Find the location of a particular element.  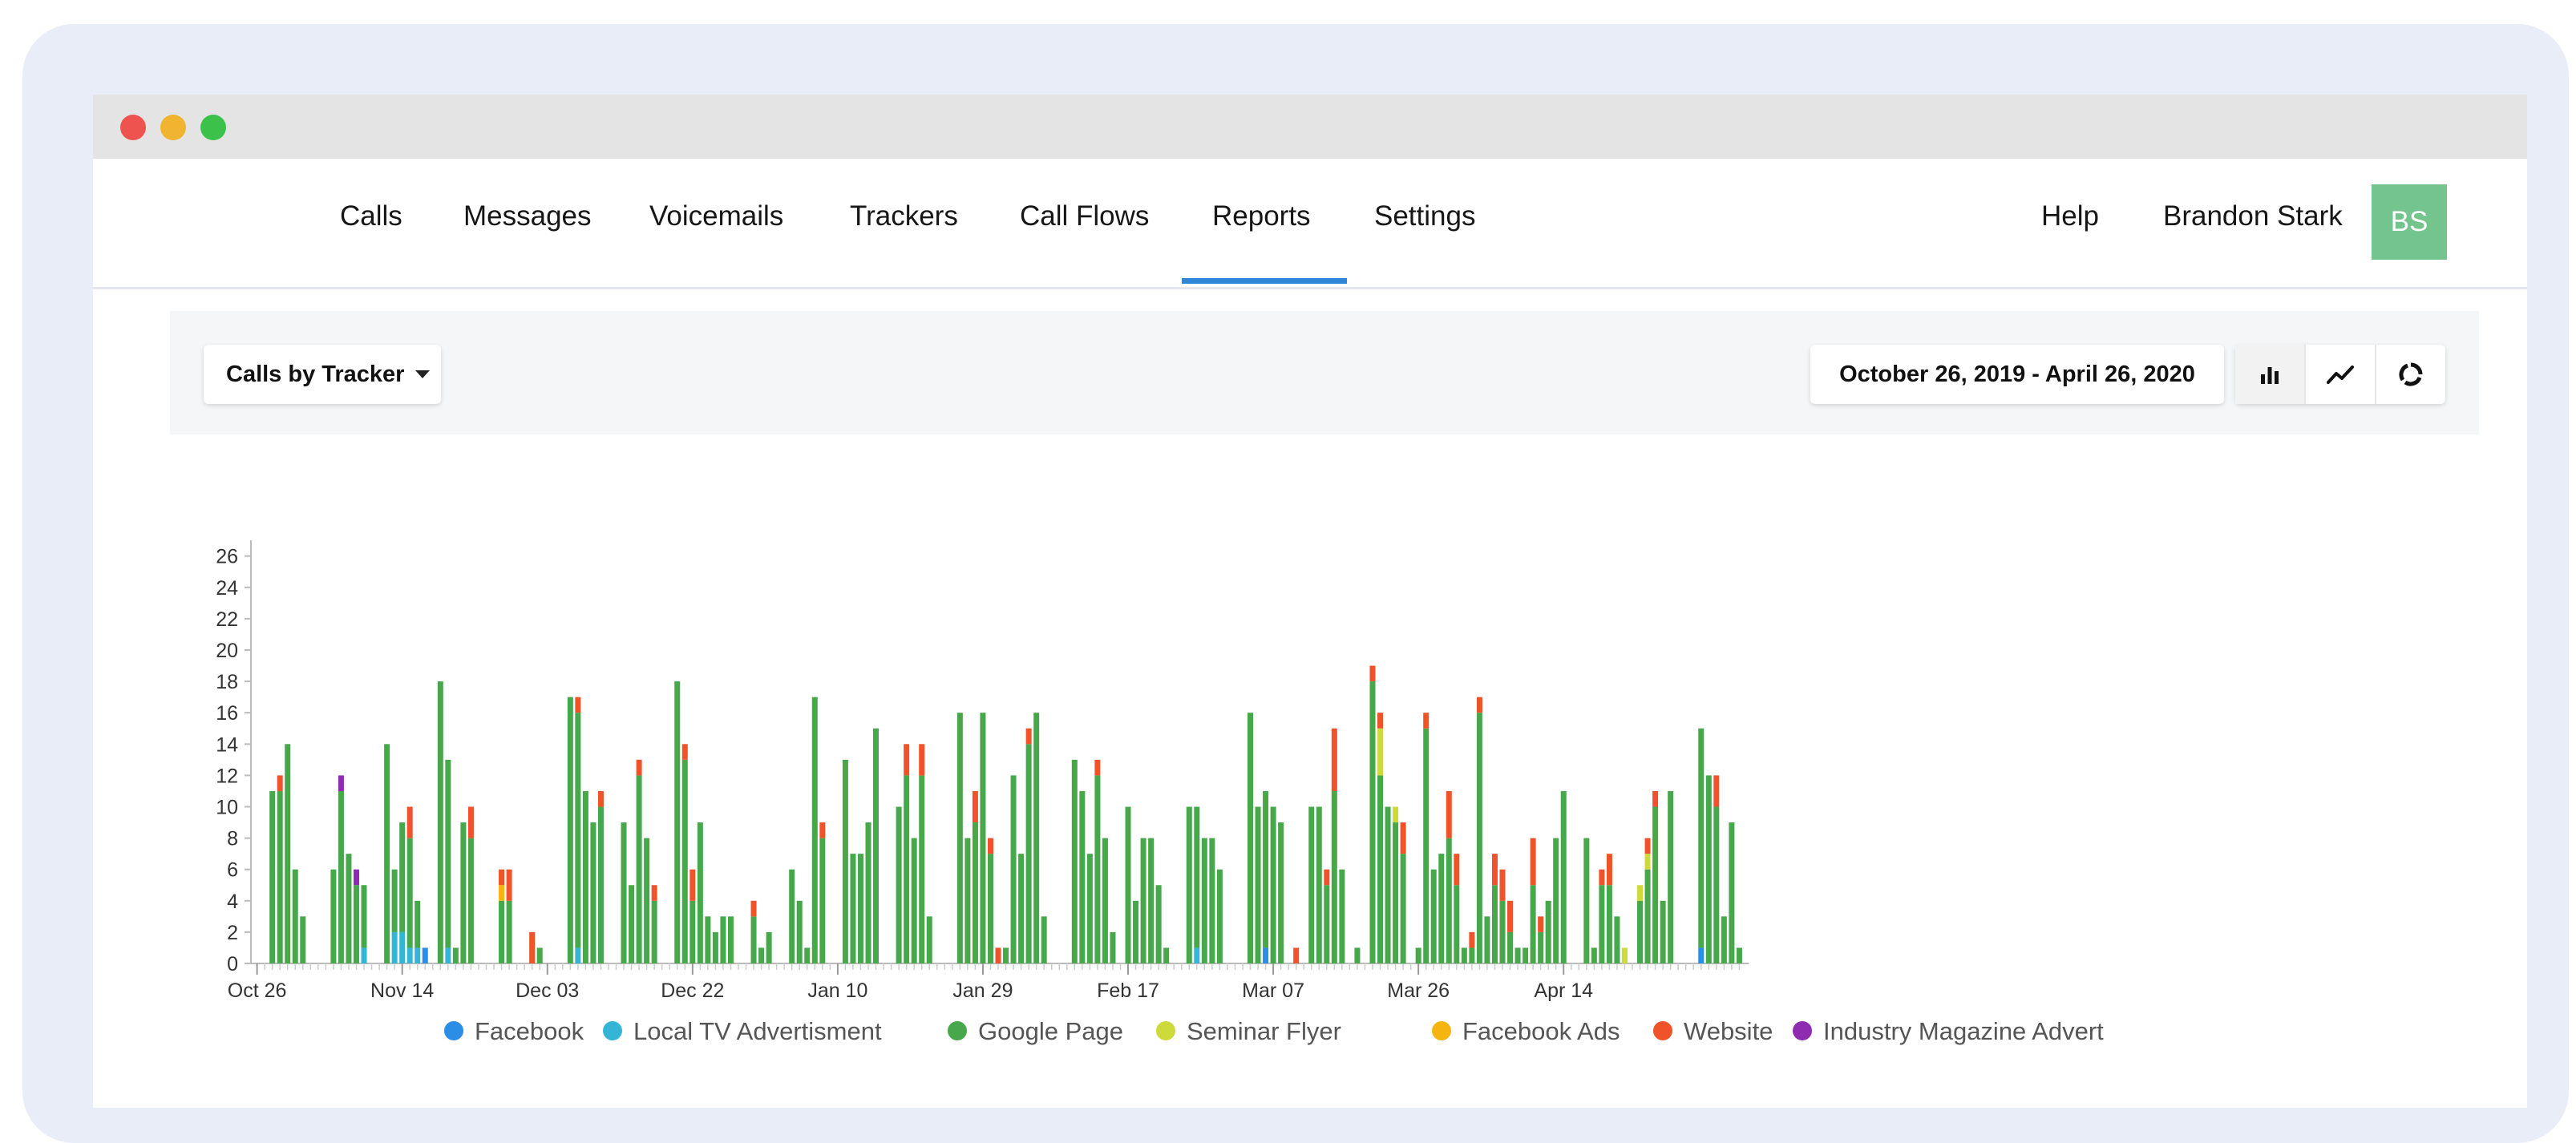

y-tick-label: 14 is located at coordinates (227, 744).